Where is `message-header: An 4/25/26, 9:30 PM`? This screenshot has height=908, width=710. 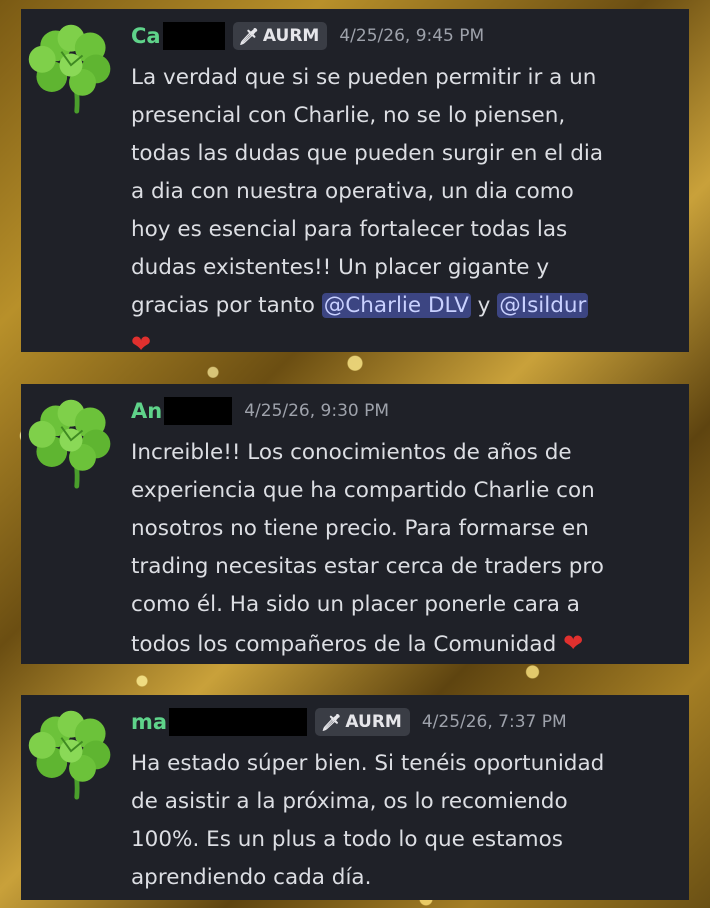 message-header: An 4/25/26, 9:30 PM is located at coordinates (260, 411).